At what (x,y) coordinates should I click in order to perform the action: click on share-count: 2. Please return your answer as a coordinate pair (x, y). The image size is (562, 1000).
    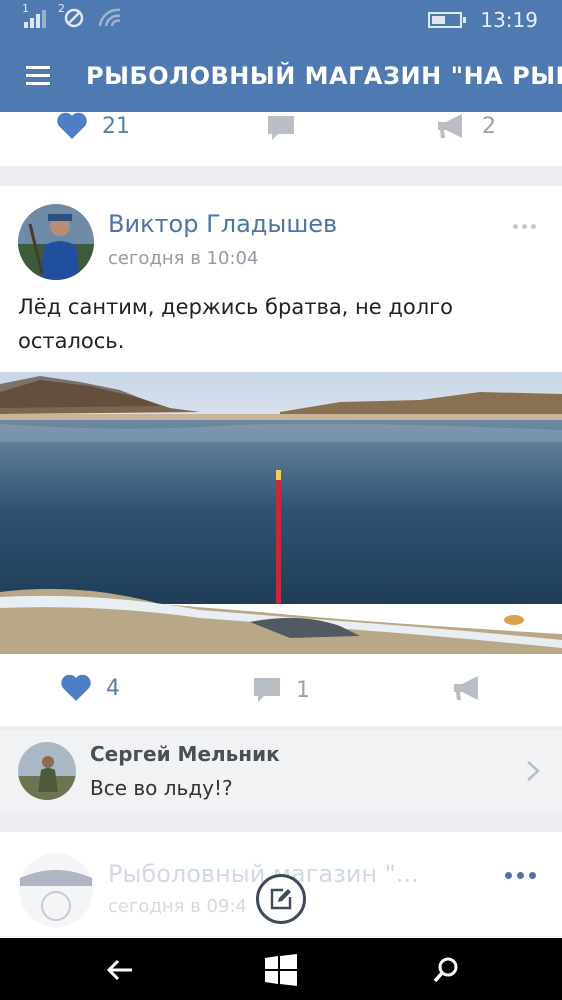
    Looking at the image, I should click on (489, 126).